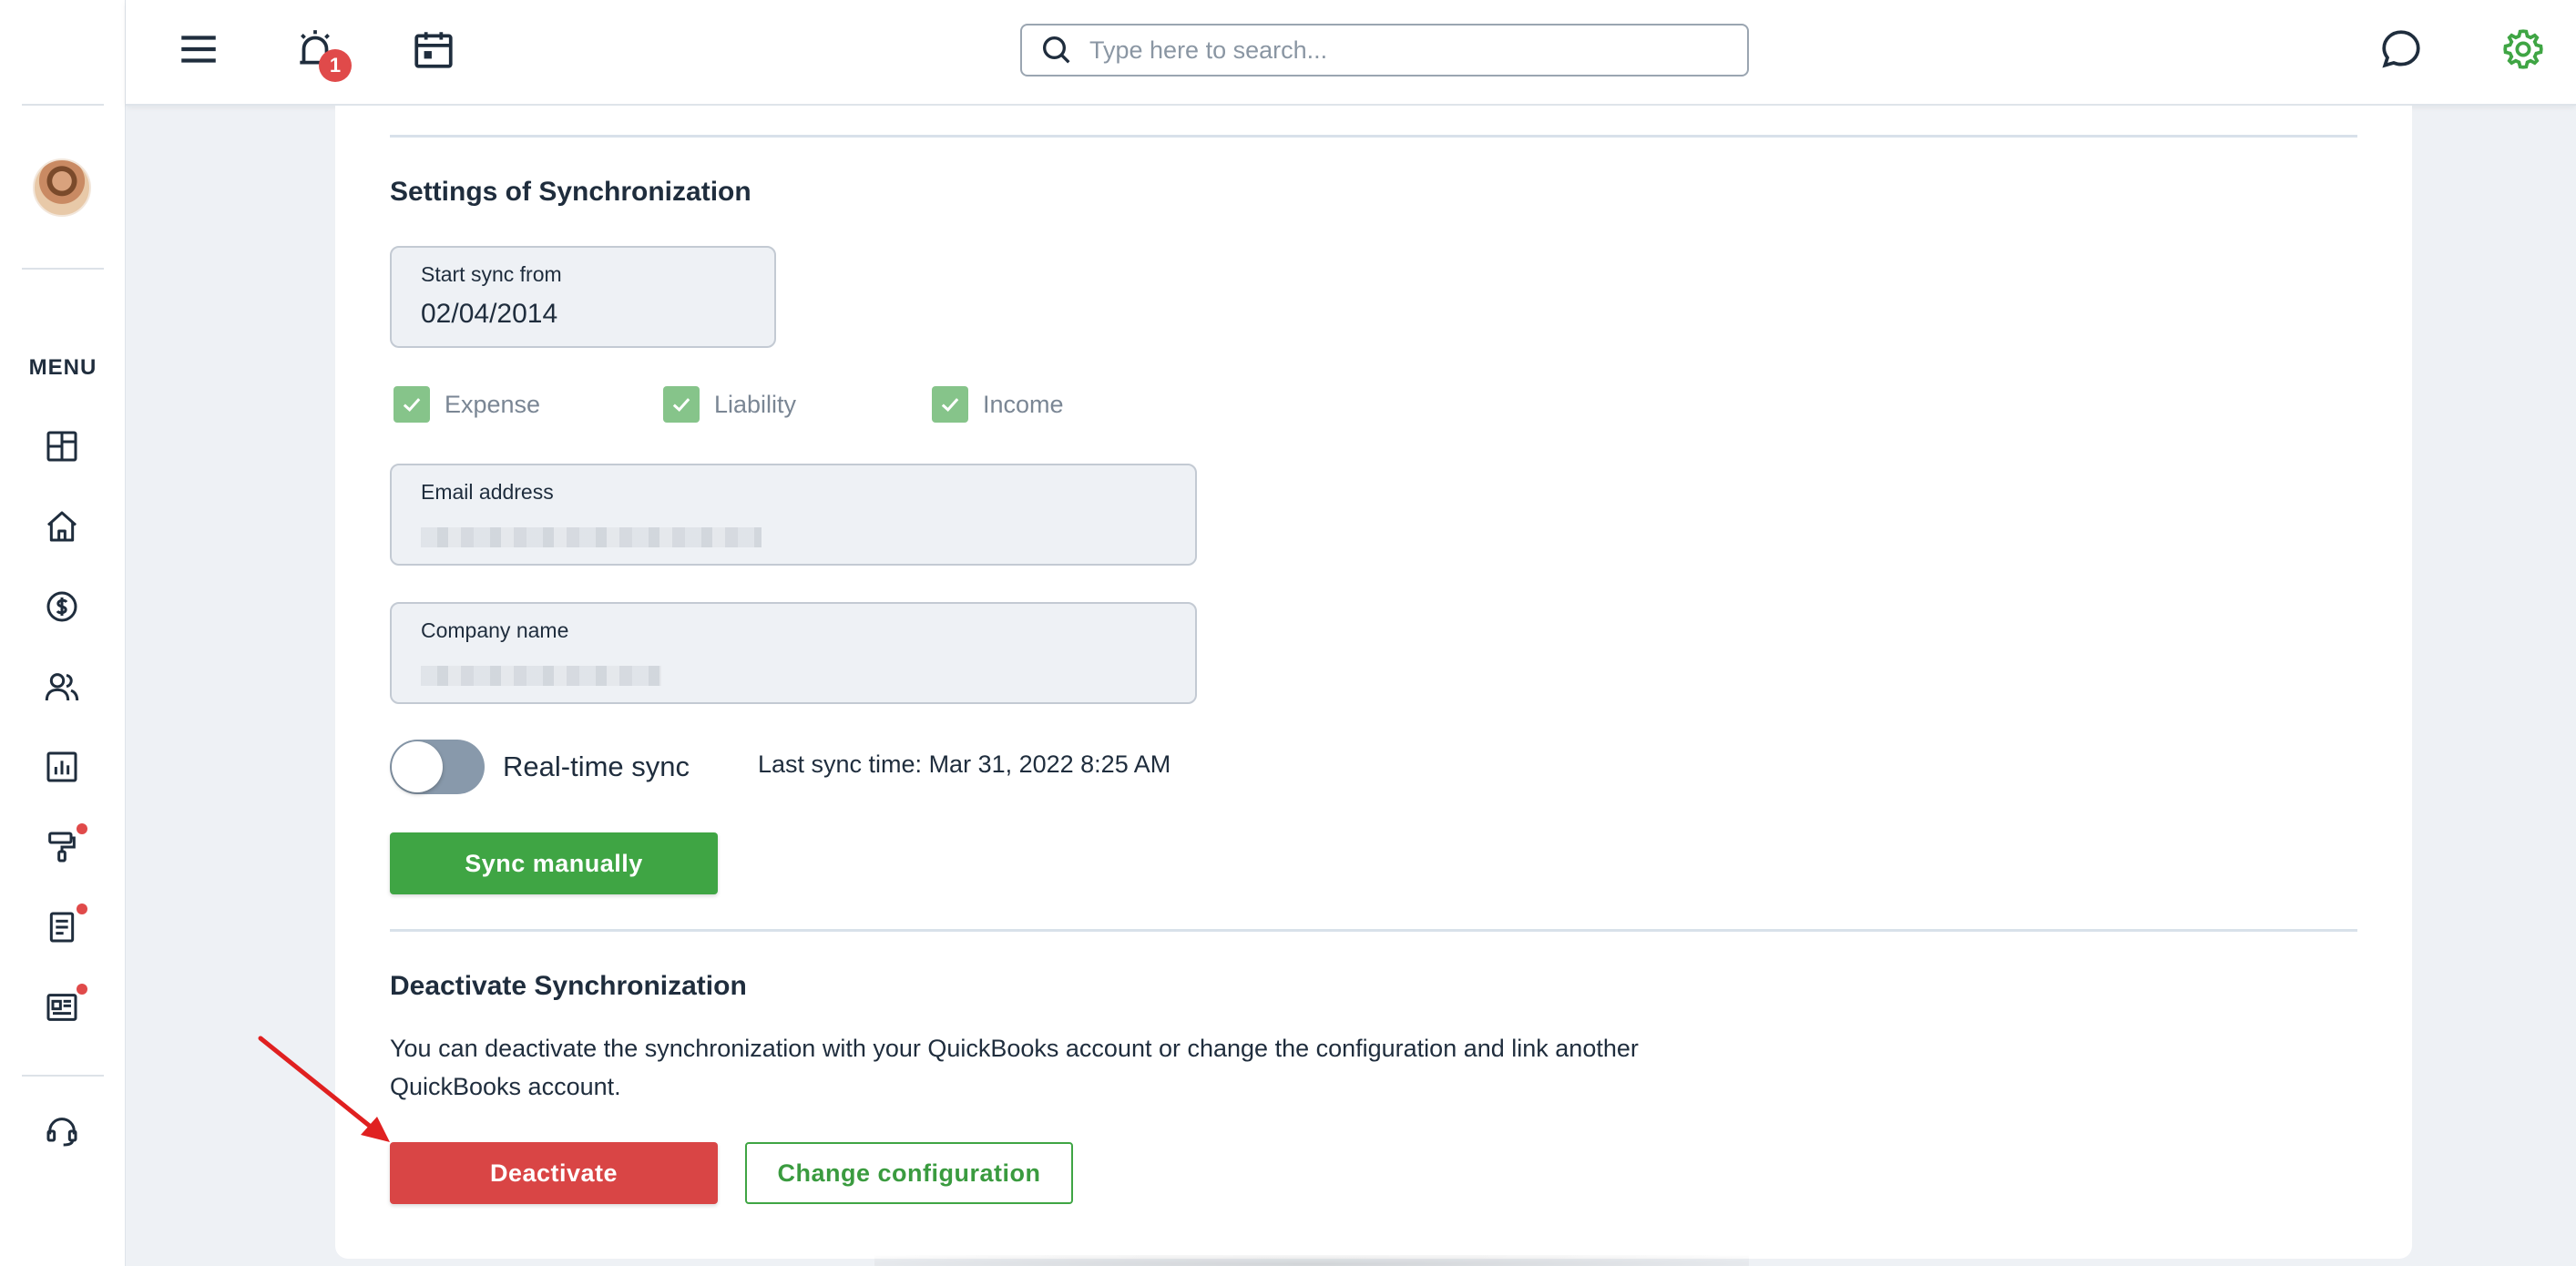 The height and width of the screenshot is (1266, 2576). What do you see at coordinates (1023, 404) in the screenshot?
I see `checkbox-label: Income` at bounding box center [1023, 404].